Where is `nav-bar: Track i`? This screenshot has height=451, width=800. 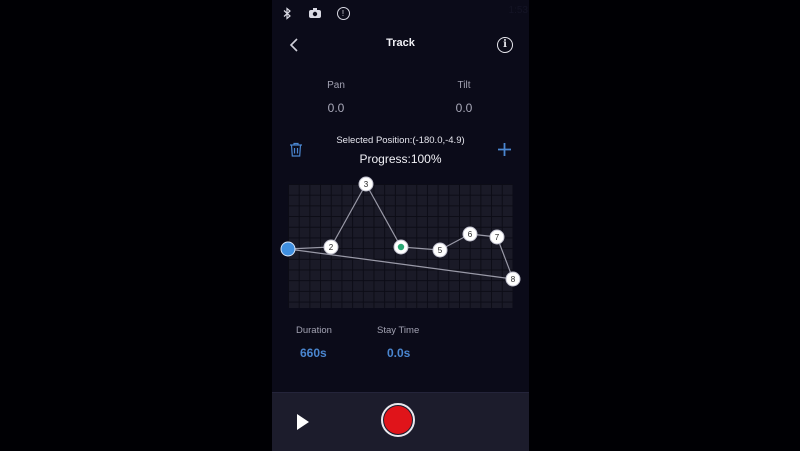 nav-bar: Track i is located at coordinates (400, 45).